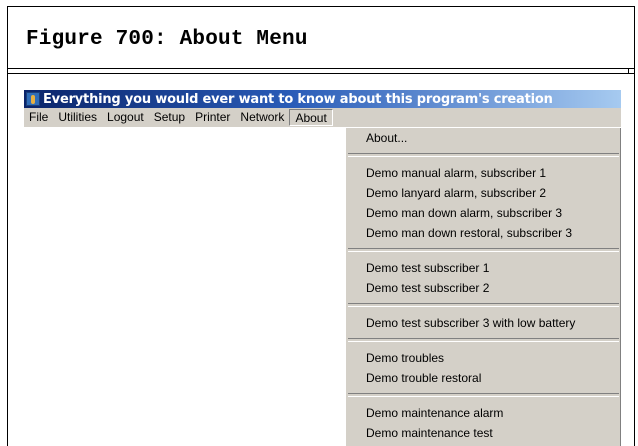 This screenshot has height=446, width=638. I want to click on menu-logout: Logout, so click(125, 117).